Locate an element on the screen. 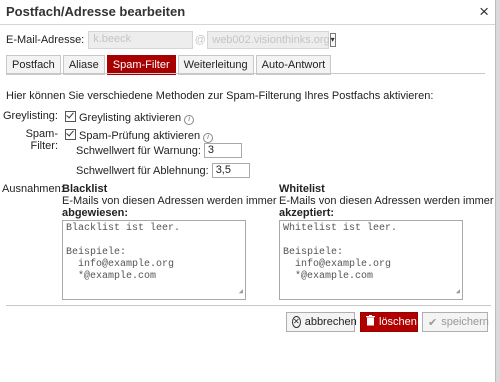 The image size is (500, 382). footer-divider is located at coordinates (248, 305).